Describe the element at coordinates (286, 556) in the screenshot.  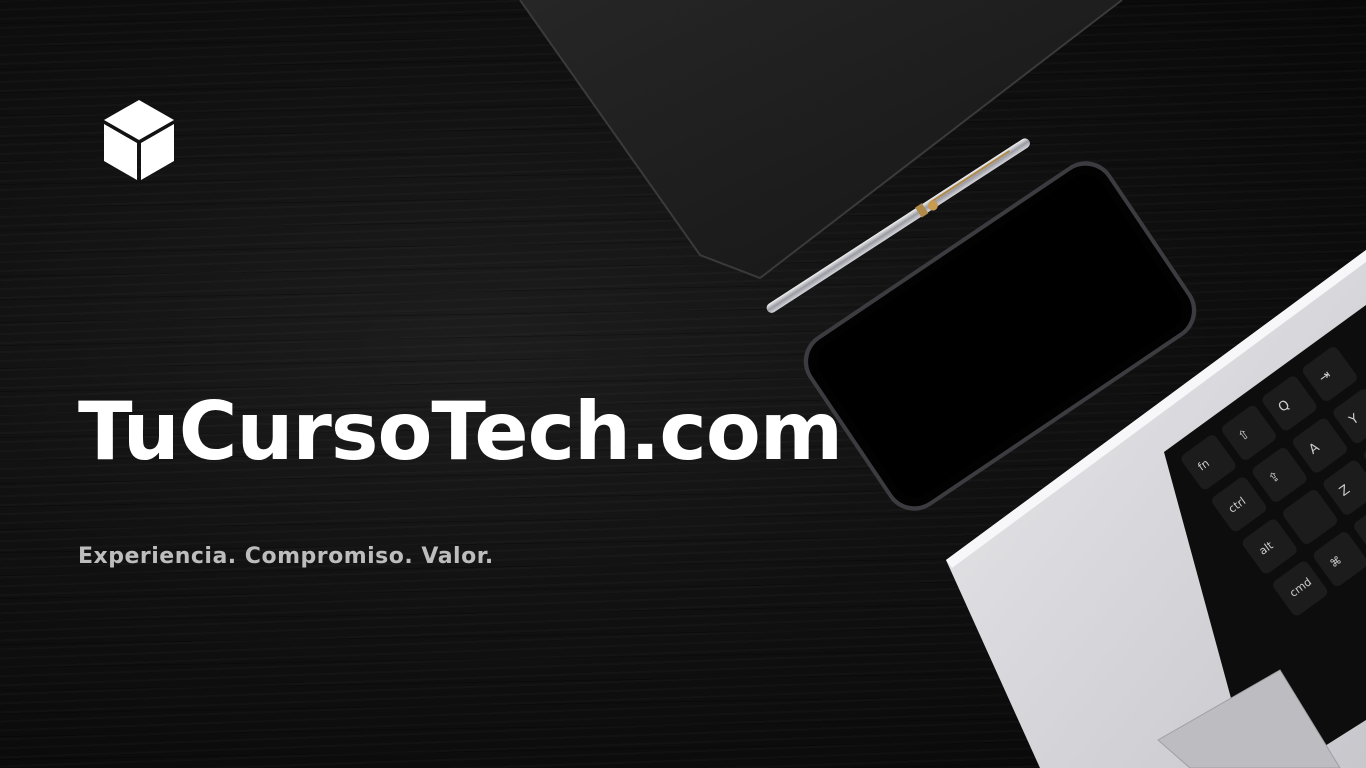
I see `brand-tagline: Experiencia. Compromiso. Valor.` at that location.